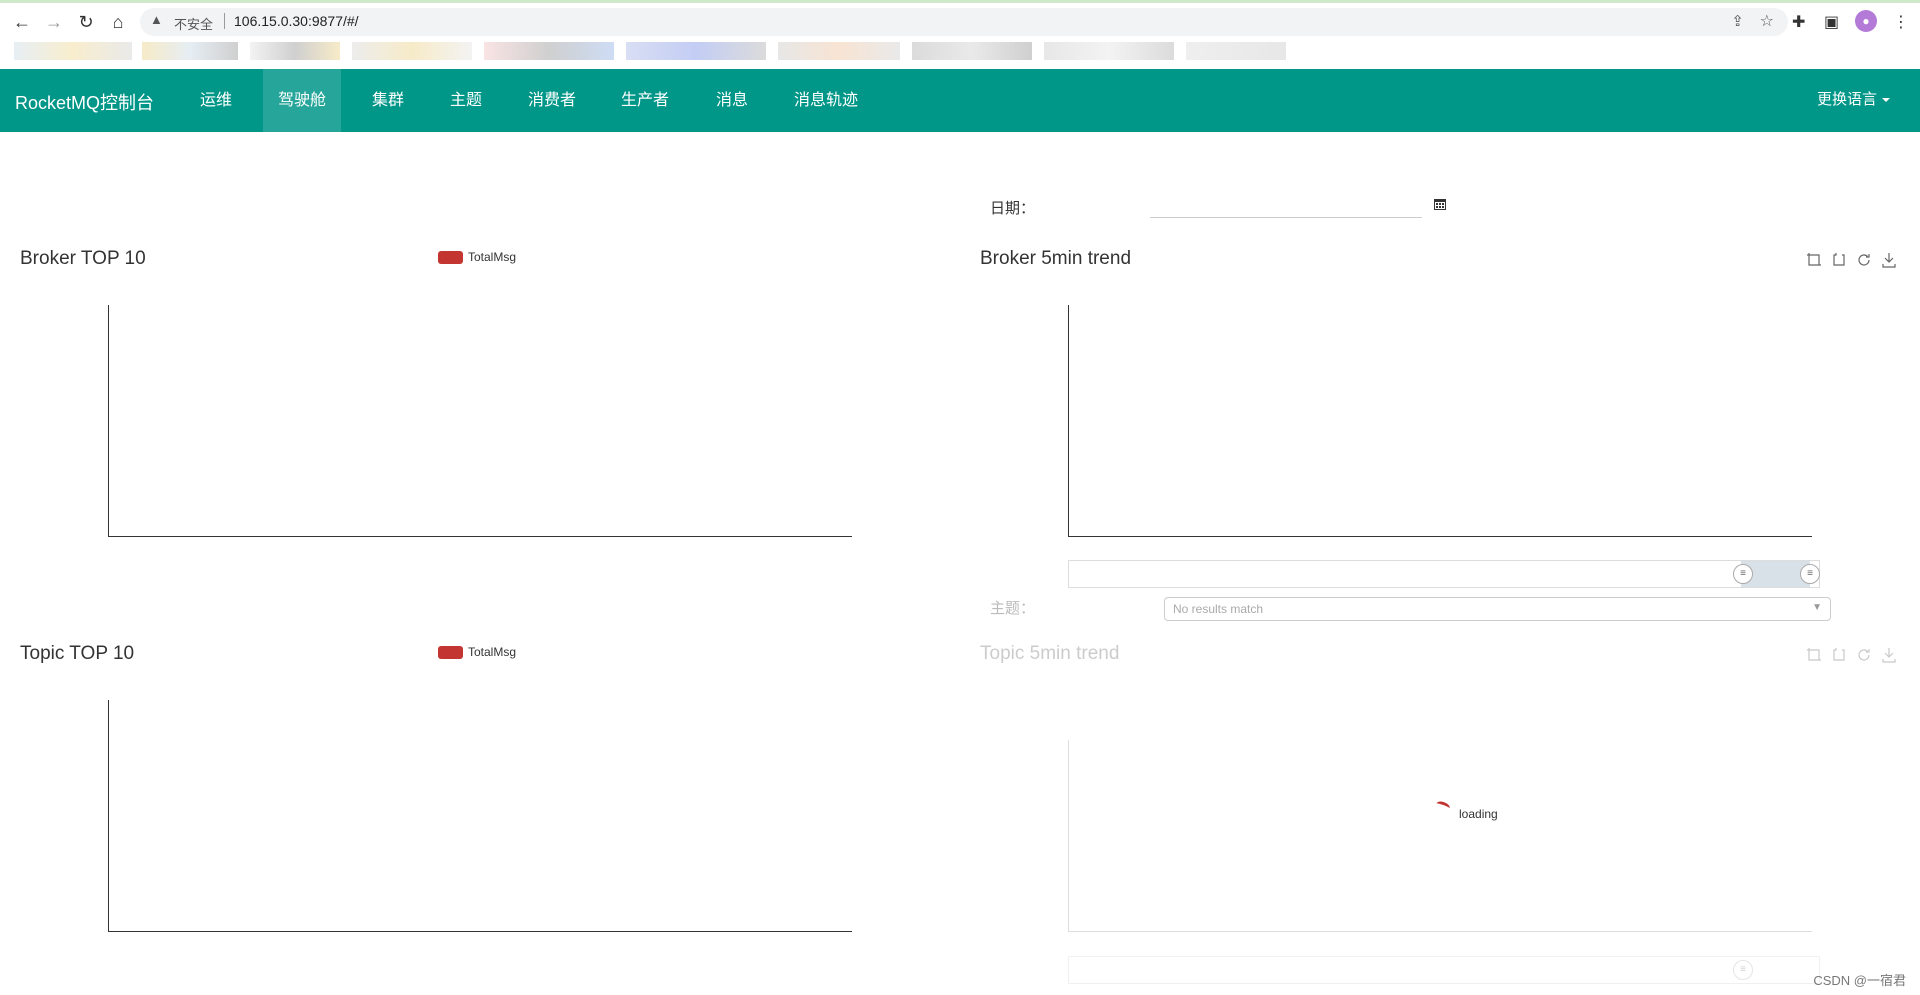 The width and height of the screenshot is (1920, 995). I want to click on broker-trend-toolbox, so click(1851, 260).